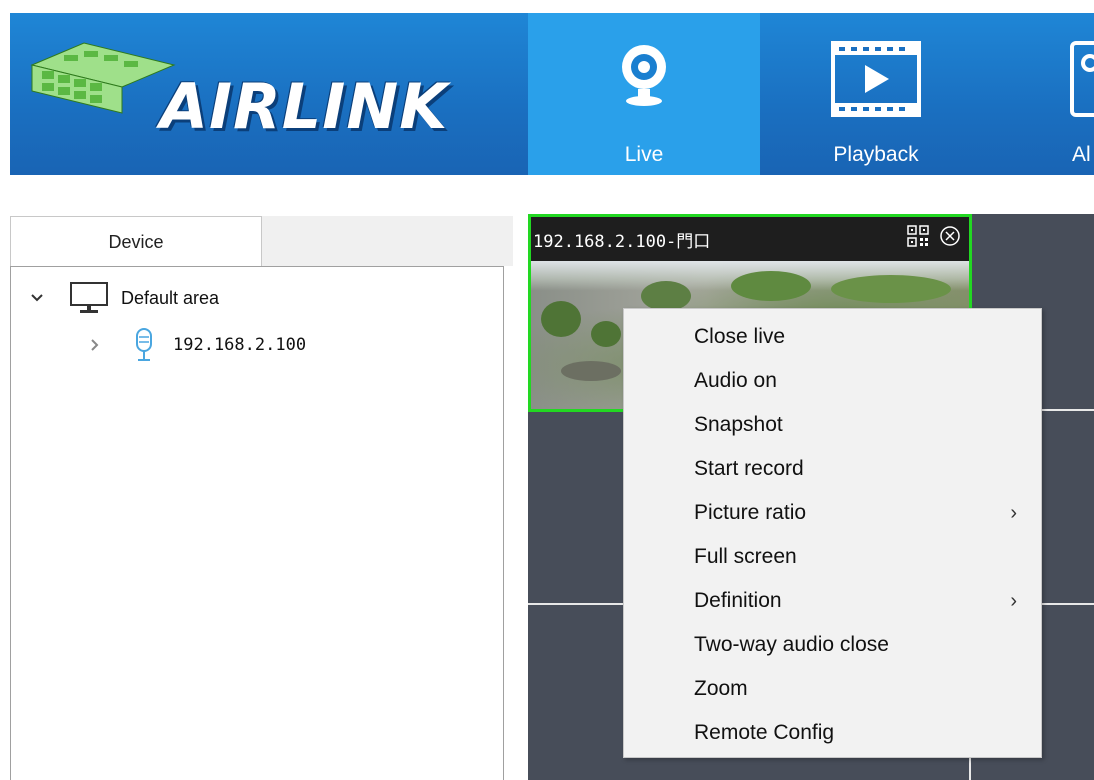  Describe the element at coordinates (764, 732) in the screenshot. I see `menu-item-label: Remote Config` at that location.